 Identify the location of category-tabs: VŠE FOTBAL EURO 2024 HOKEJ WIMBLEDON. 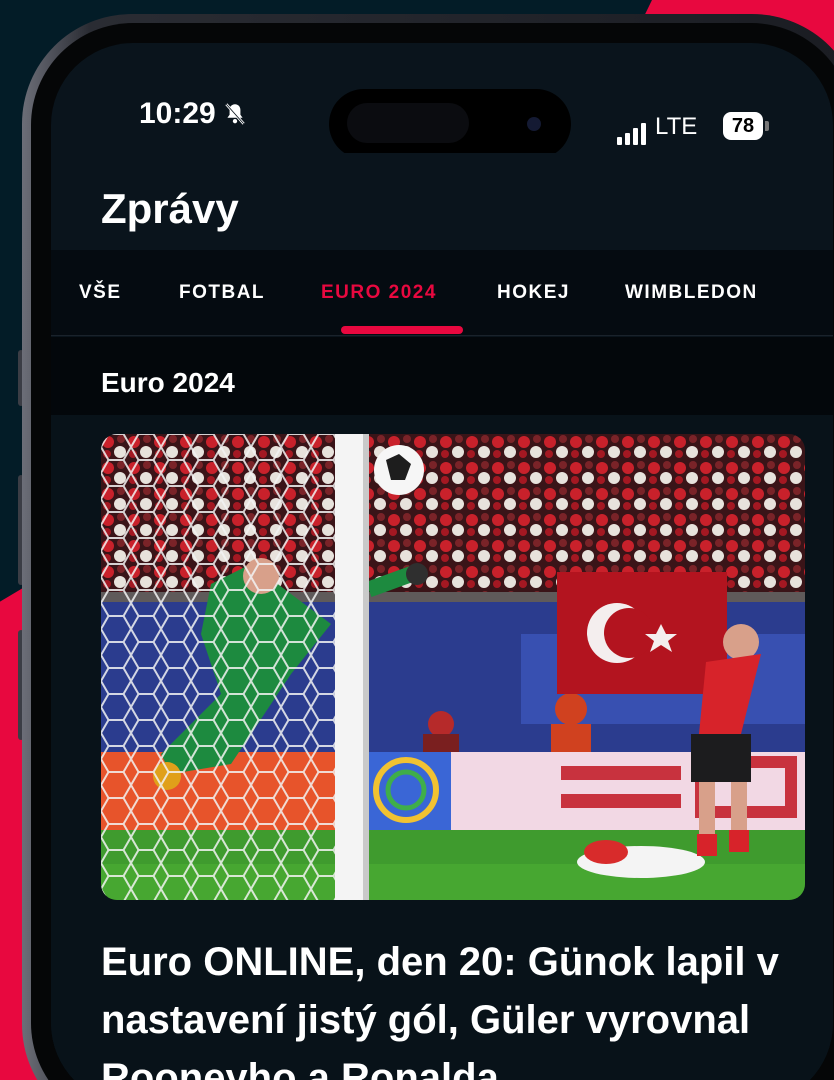
(442, 293).